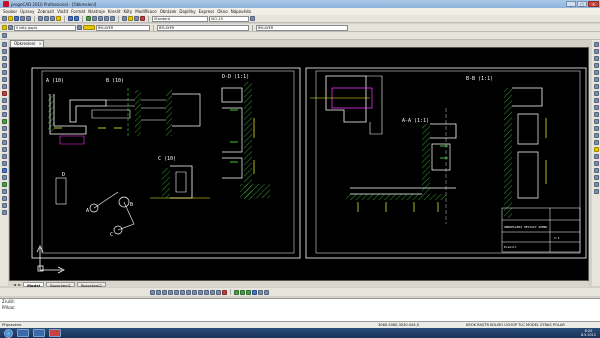 This screenshot has width=600, height=338. I want to click on help-icon, so click(142, 18).